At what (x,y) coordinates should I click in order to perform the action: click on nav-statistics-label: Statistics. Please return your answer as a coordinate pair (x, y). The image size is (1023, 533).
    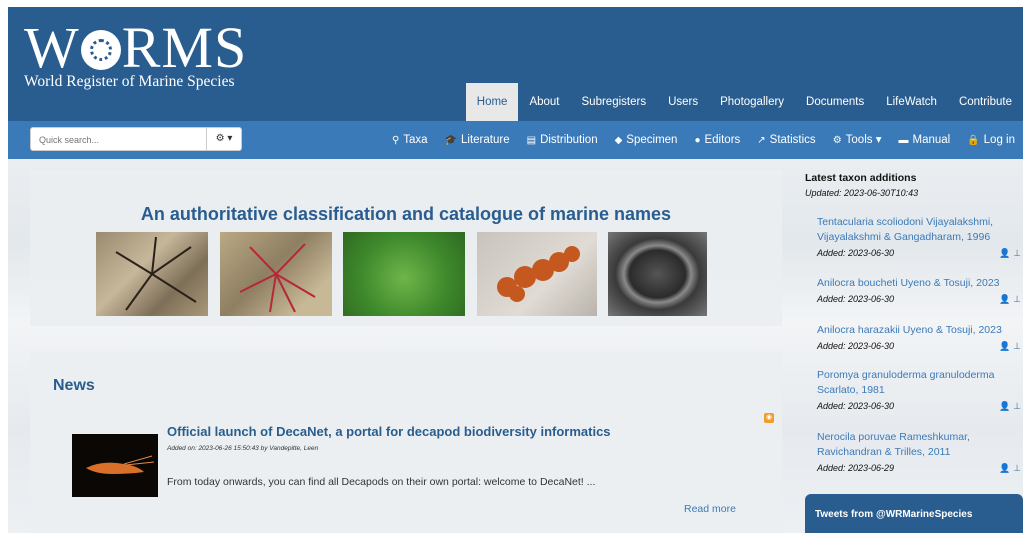
    Looking at the image, I should click on (792, 140).